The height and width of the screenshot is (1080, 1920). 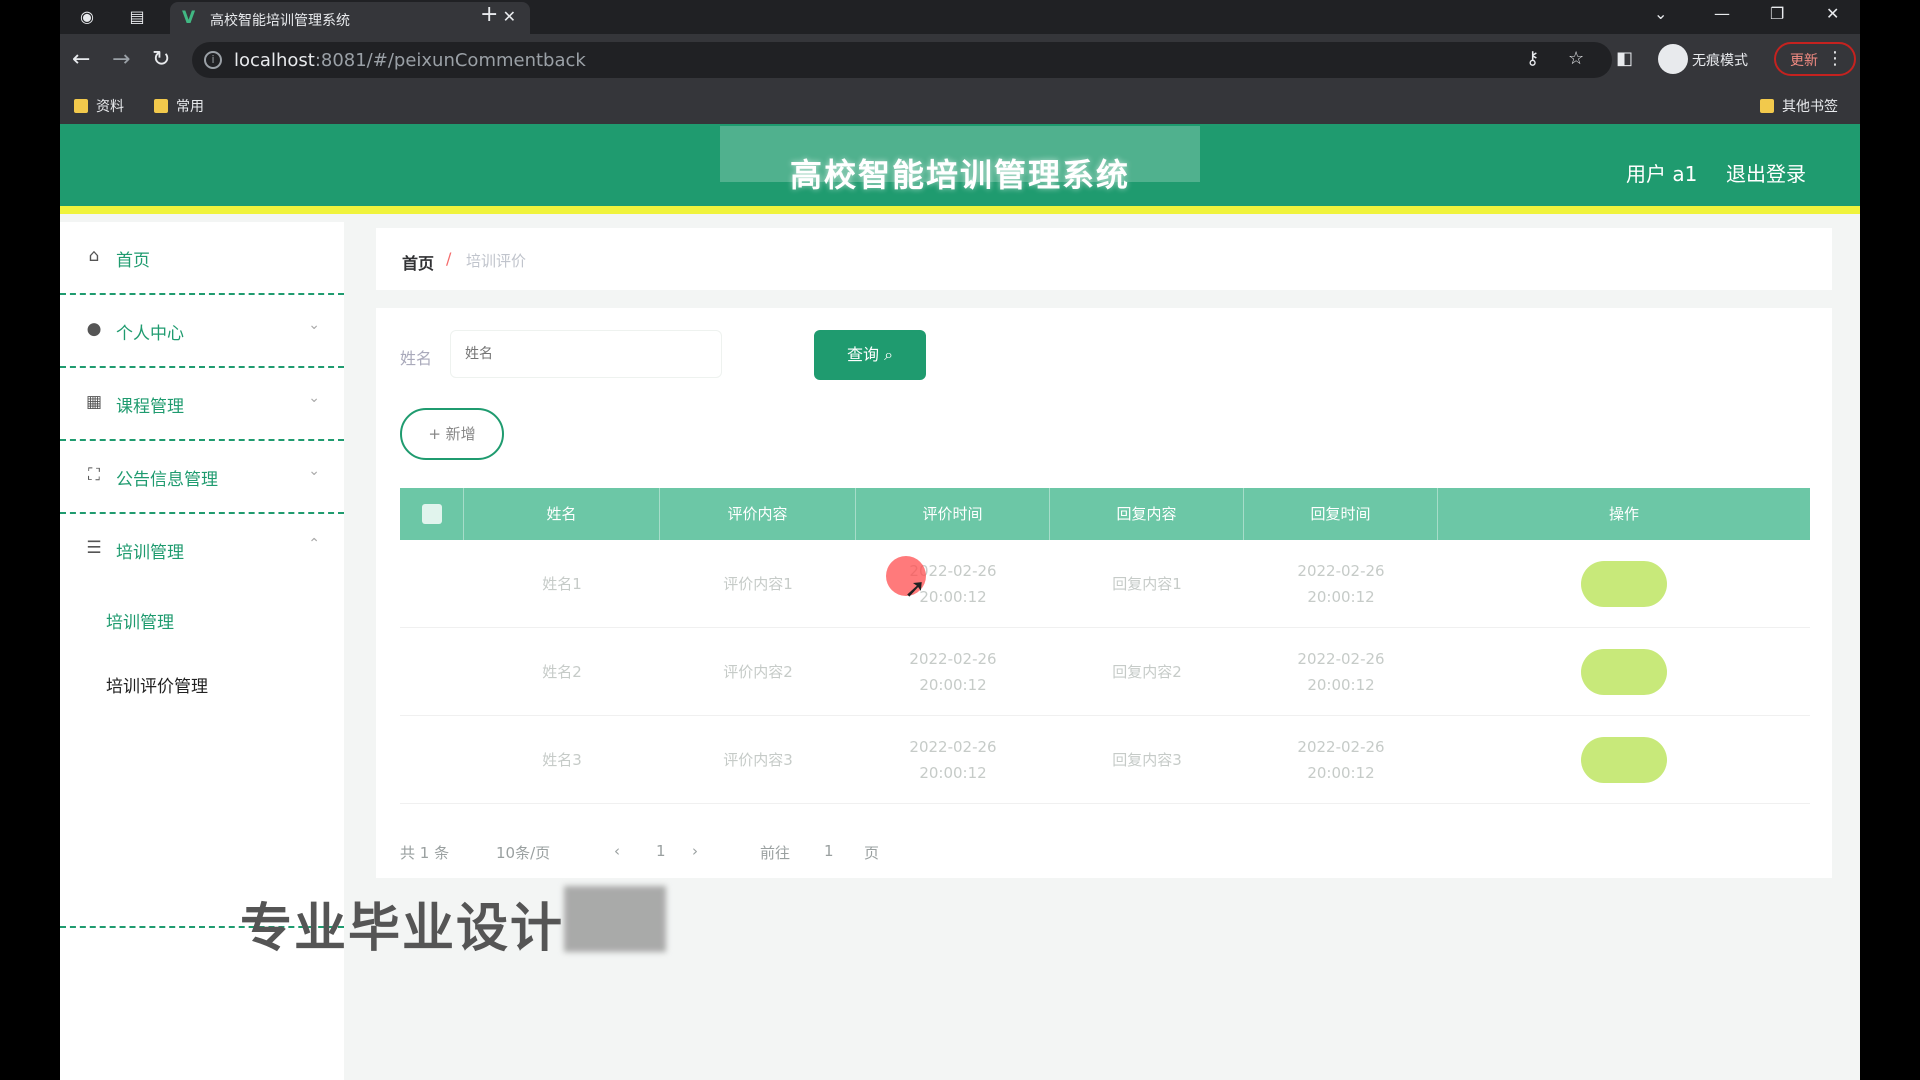 What do you see at coordinates (189, 18) in the screenshot?
I see `vue-favicon-icon: V` at bounding box center [189, 18].